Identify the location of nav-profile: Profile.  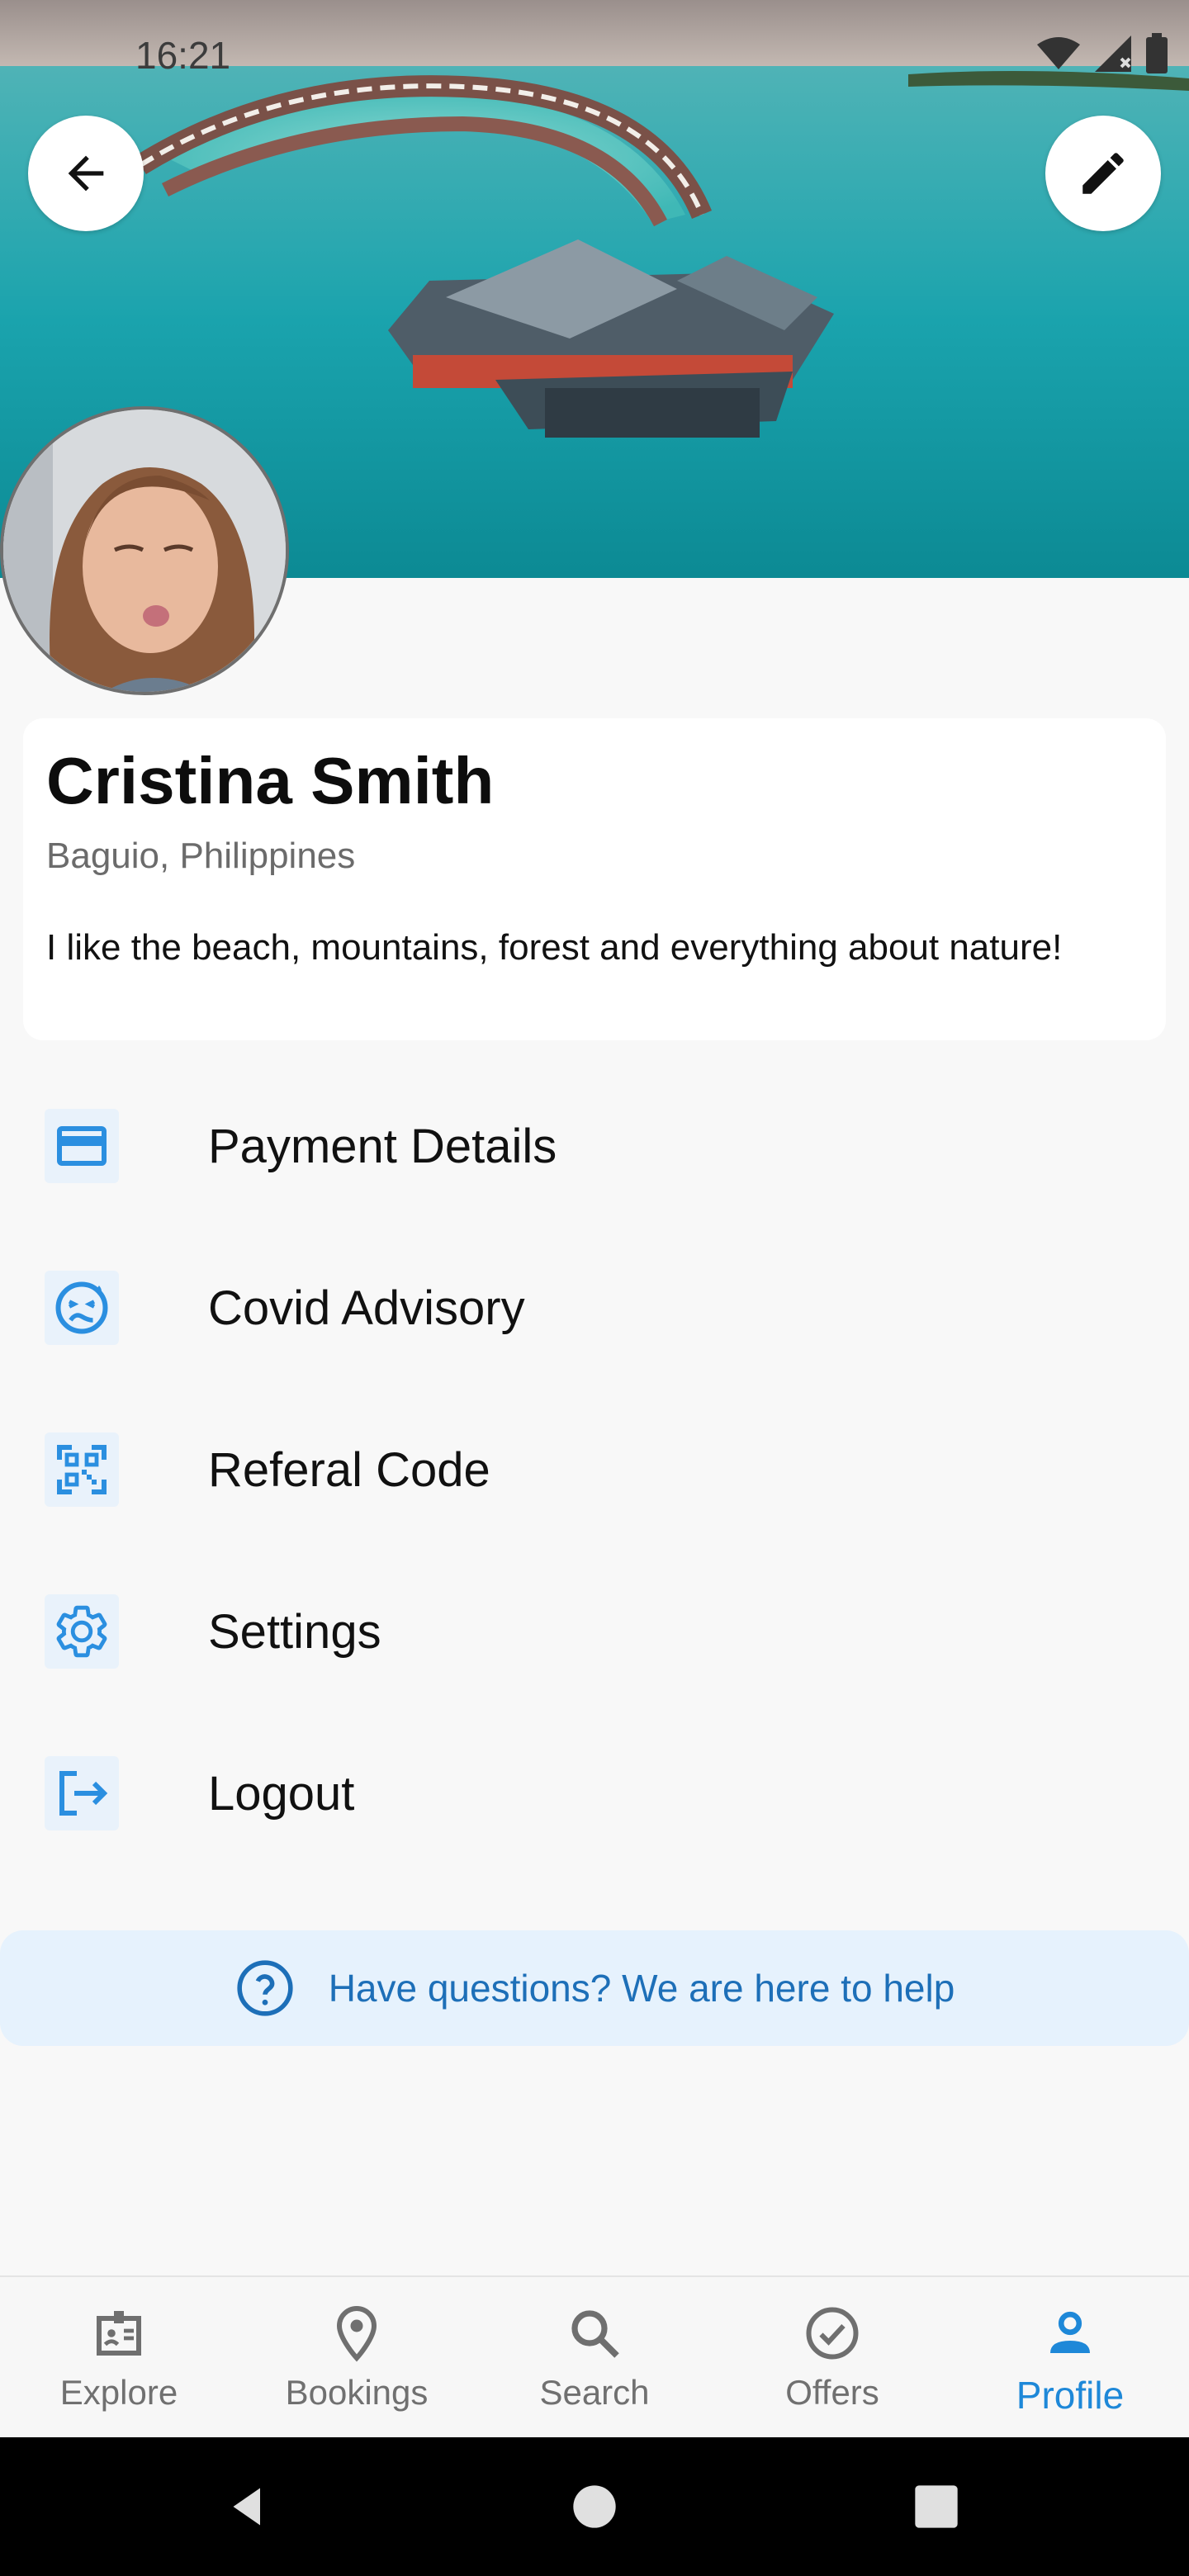
(1070, 2358).